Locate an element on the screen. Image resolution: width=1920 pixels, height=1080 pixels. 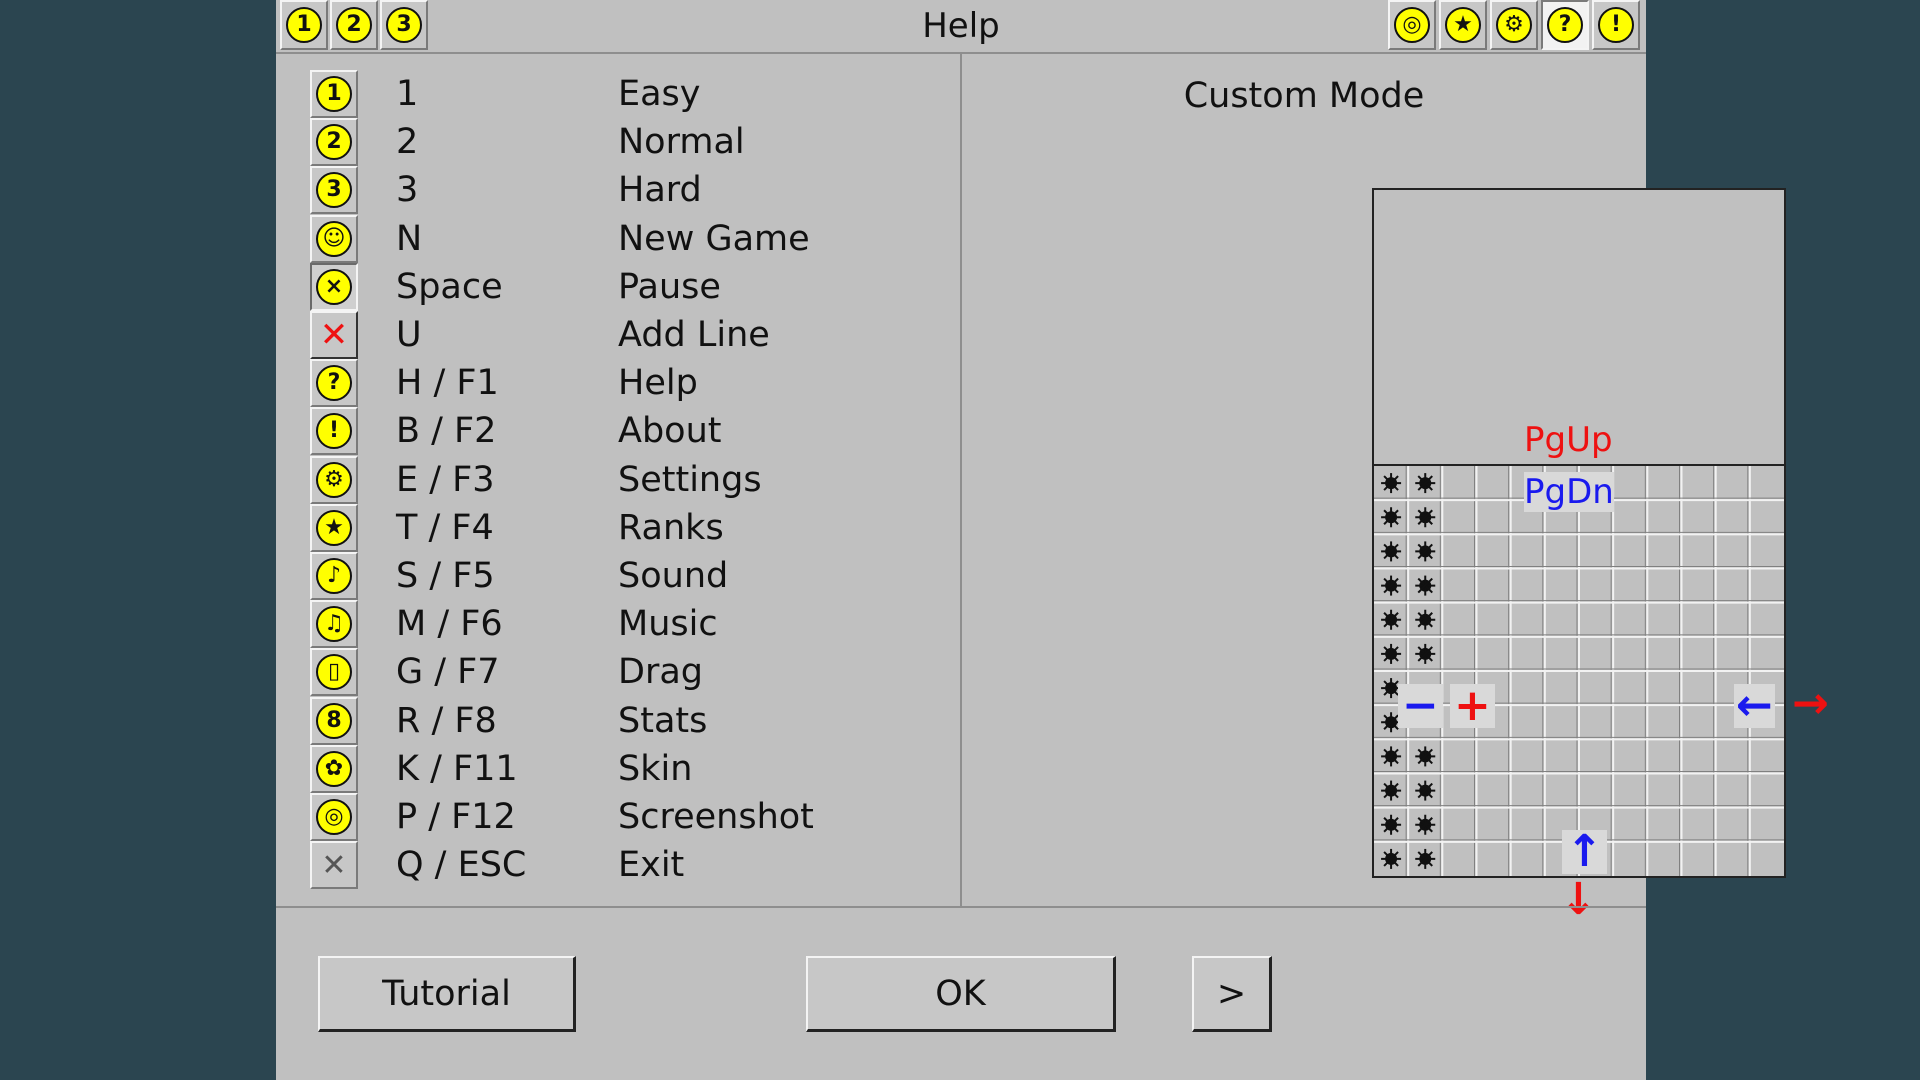
shortcut-key: P / F12 is located at coordinates (456, 817).